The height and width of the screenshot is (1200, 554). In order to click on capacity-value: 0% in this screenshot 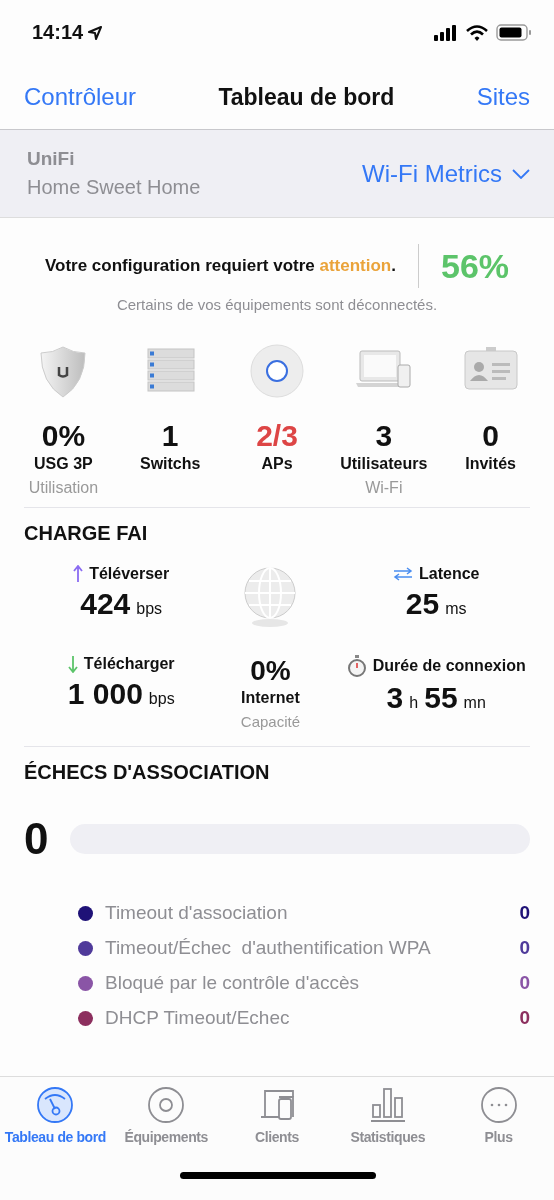, I will do `click(270, 671)`.